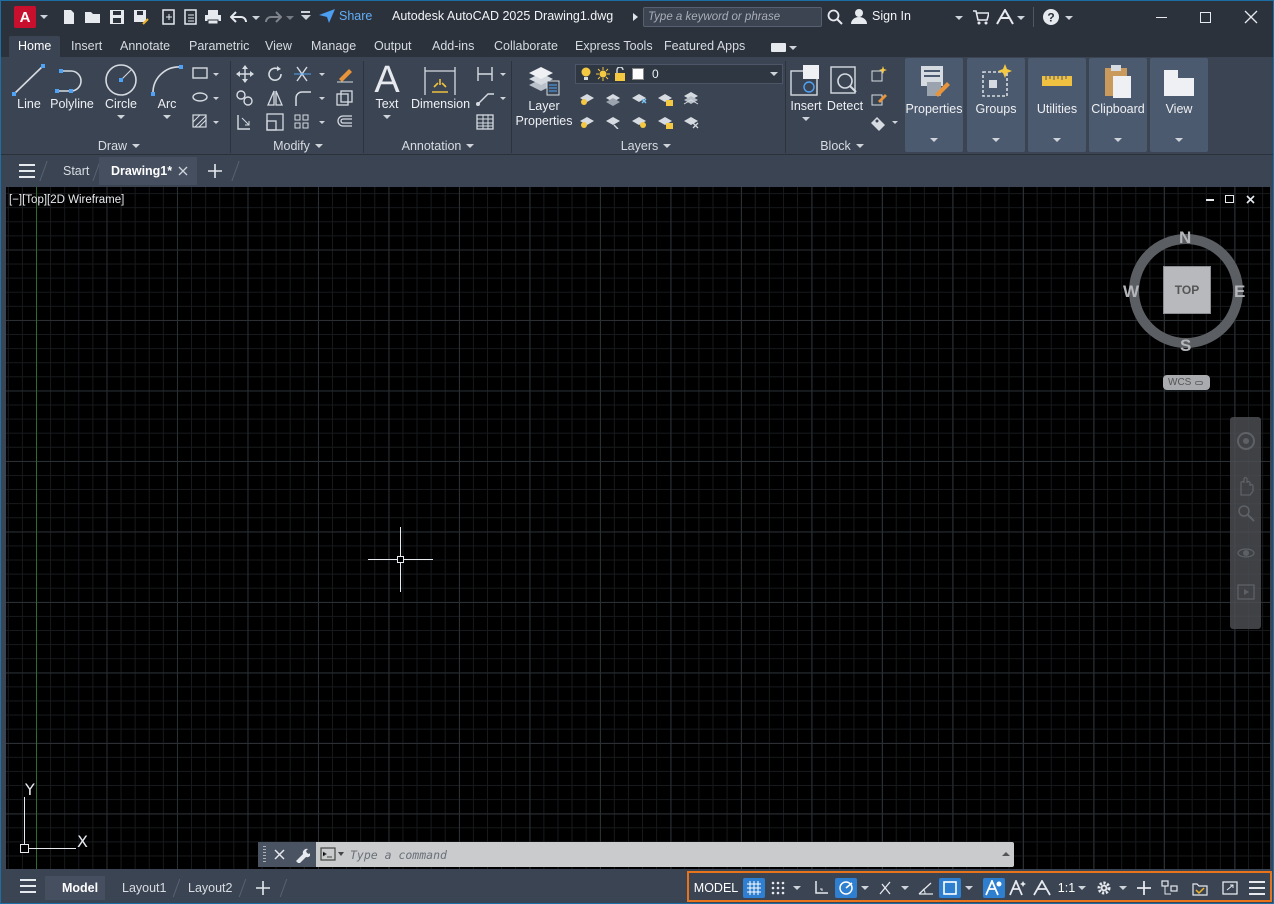 The width and height of the screenshot is (1274, 904). Describe the element at coordinates (905, 888) in the screenshot. I see `isodraft-caret` at that location.